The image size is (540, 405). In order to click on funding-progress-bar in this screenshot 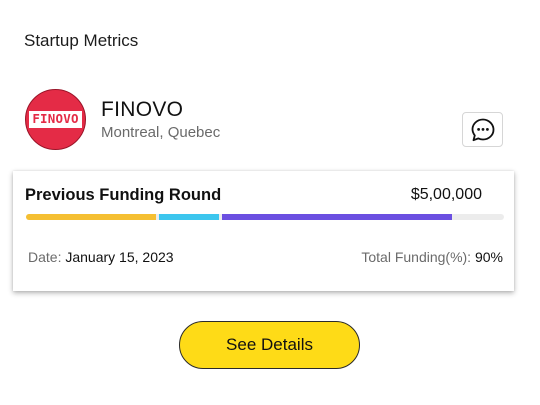, I will do `click(265, 217)`.